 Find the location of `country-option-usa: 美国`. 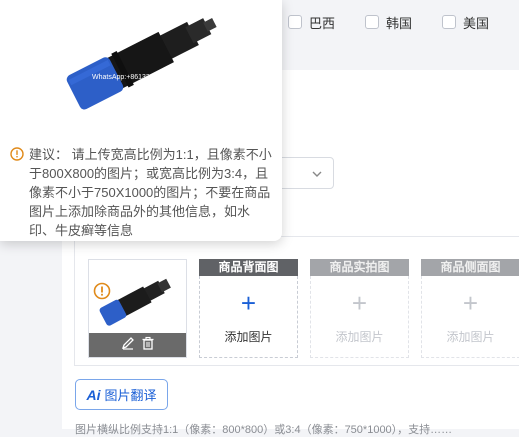

country-option-usa: 美国 is located at coordinates (465, 22).